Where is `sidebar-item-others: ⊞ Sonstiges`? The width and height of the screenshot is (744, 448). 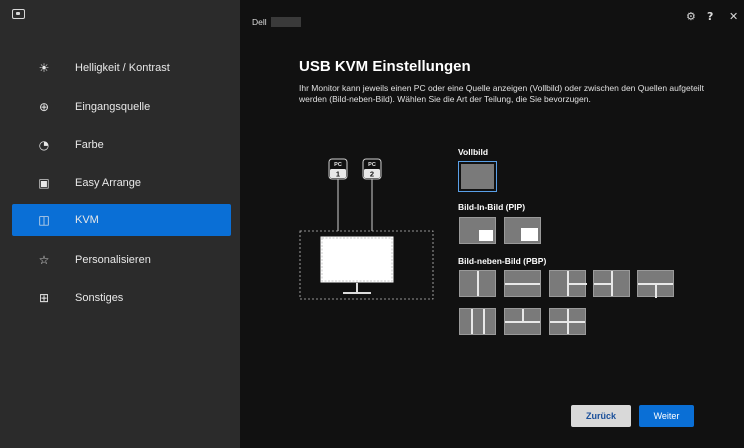 sidebar-item-others: ⊞ Sonstiges is located at coordinates (121, 298).